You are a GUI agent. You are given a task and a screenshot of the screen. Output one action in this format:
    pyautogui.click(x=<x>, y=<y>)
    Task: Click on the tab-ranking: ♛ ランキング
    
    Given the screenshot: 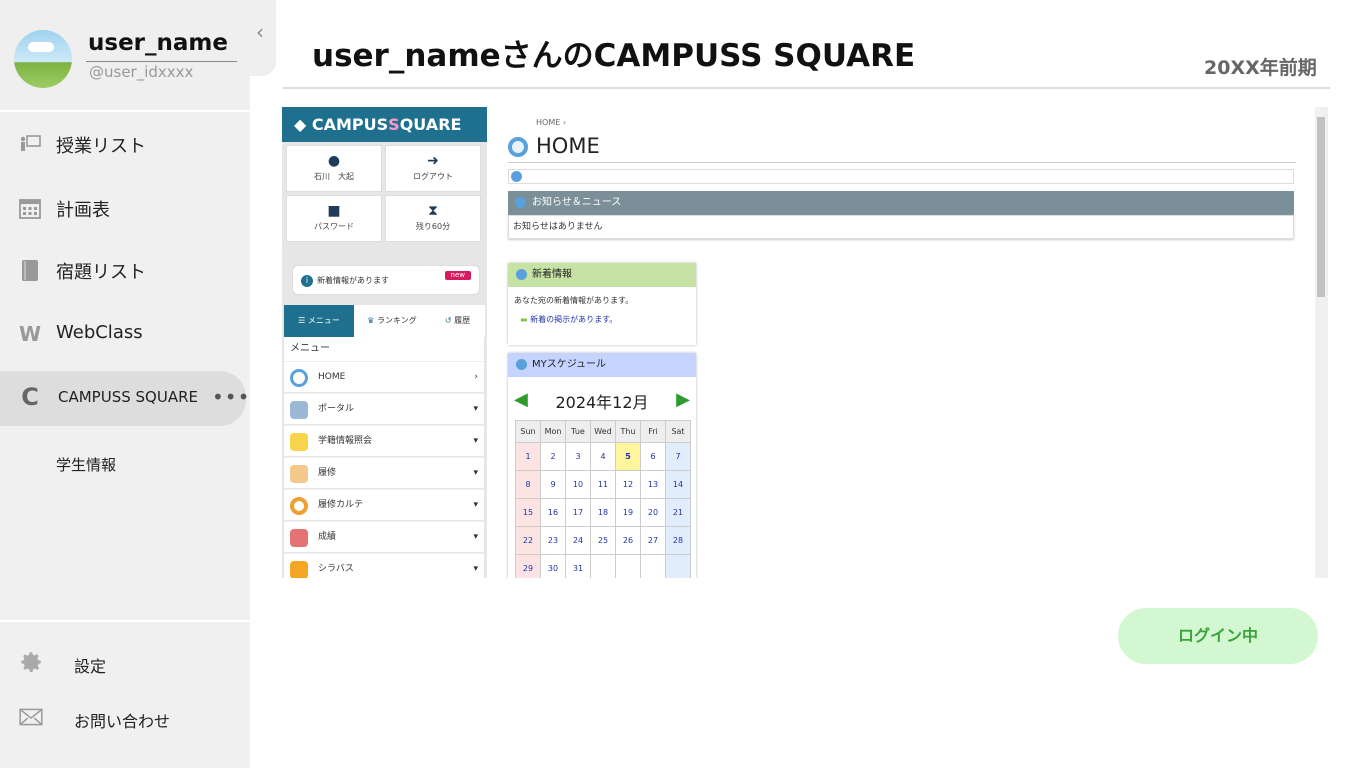 What is the action you would take?
    pyautogui.click(x=392, y=321)
    